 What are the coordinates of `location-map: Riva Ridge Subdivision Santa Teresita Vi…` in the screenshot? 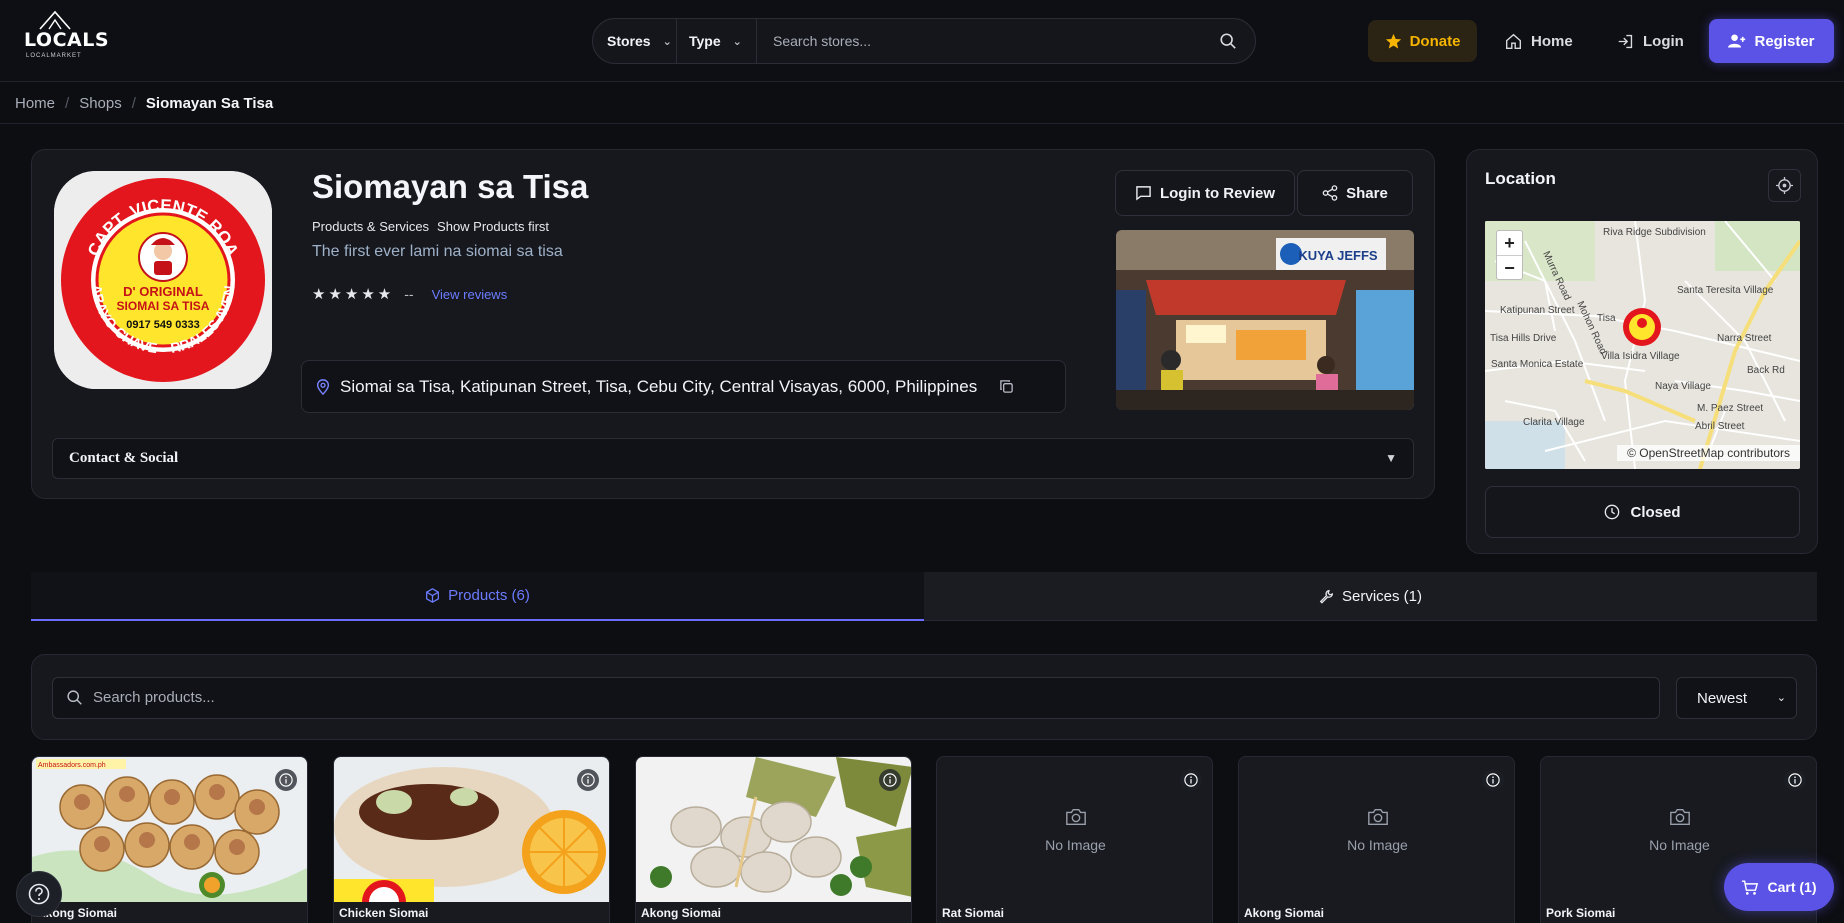 It's located at (1642, 345).